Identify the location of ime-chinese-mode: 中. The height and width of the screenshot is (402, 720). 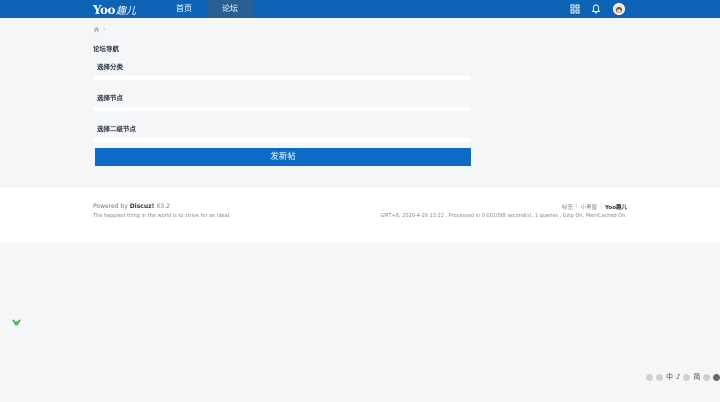
(669, 377).